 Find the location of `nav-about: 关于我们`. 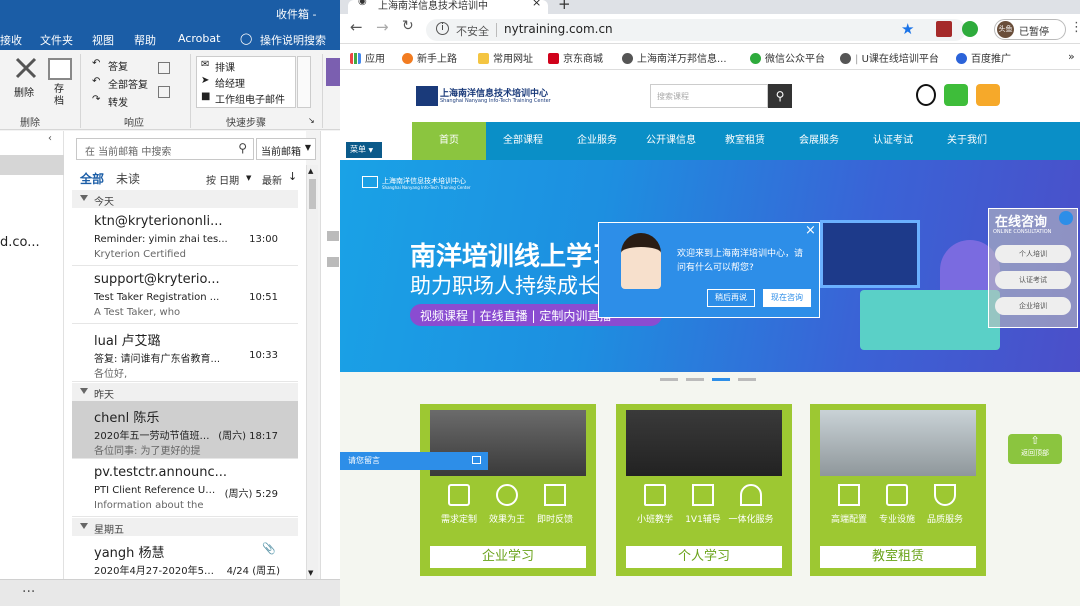

nav-about: 关于我们 is located at coordinates (967, 141).